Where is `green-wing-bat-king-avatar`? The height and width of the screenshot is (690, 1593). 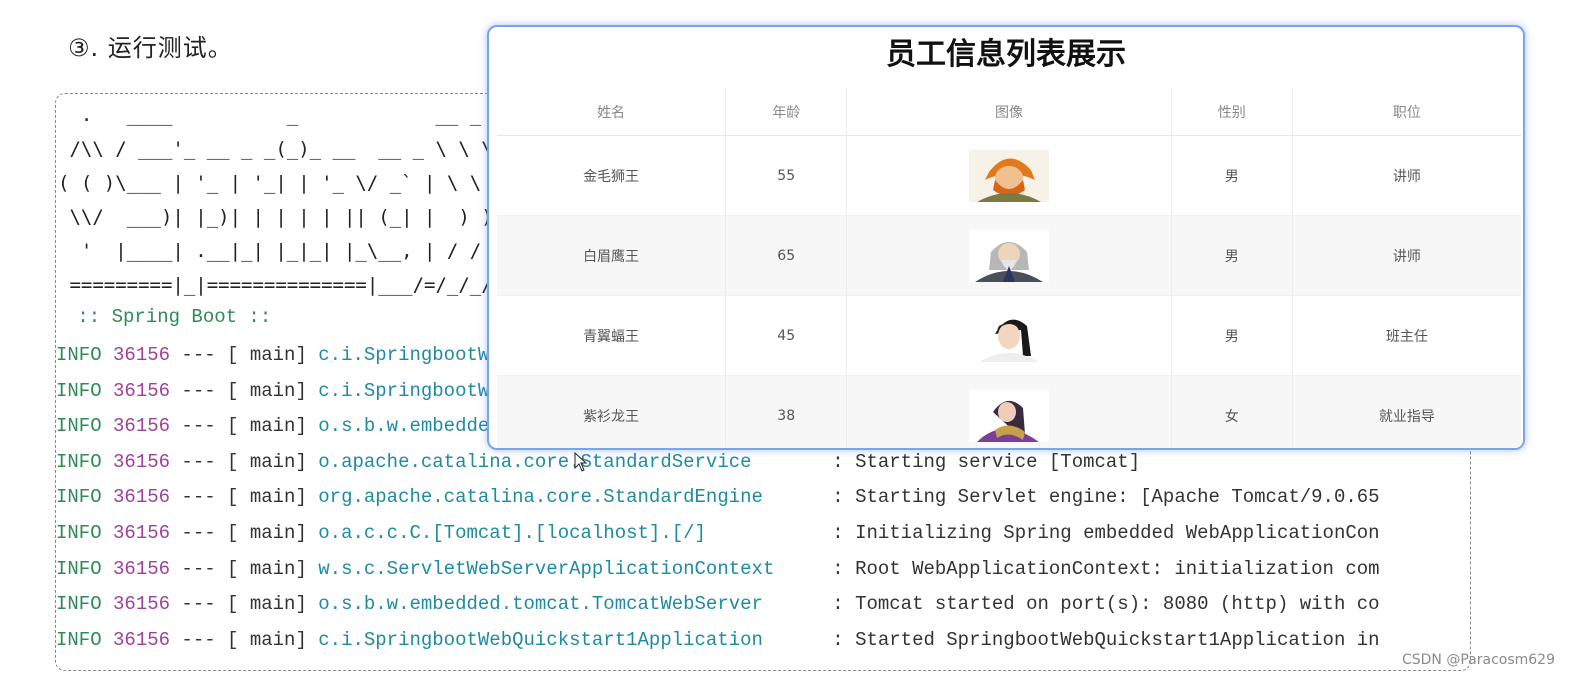 green-wing-bat-king-avatar is located at coordinates (1008, 335).